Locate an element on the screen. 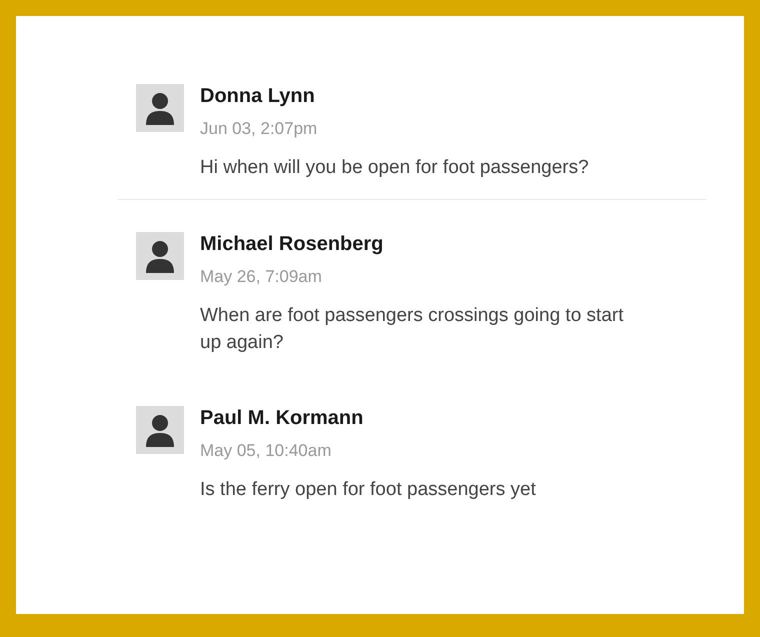  author-name: Michael Rosenberg is located at coordinates (292, 244).